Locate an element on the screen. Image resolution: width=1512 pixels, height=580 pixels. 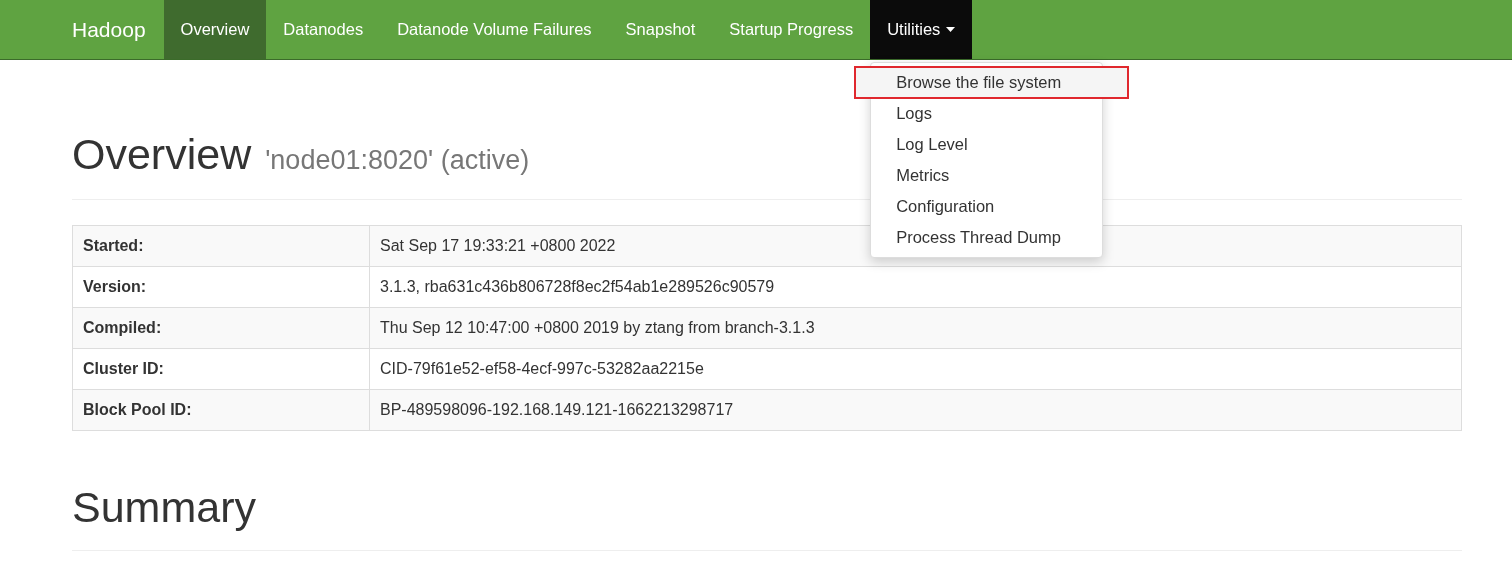
row-value: Thu Sep 12 10:47:00 +0800 2019 by ztang from branch-3.1.3 is located at coordinates (597, 327).